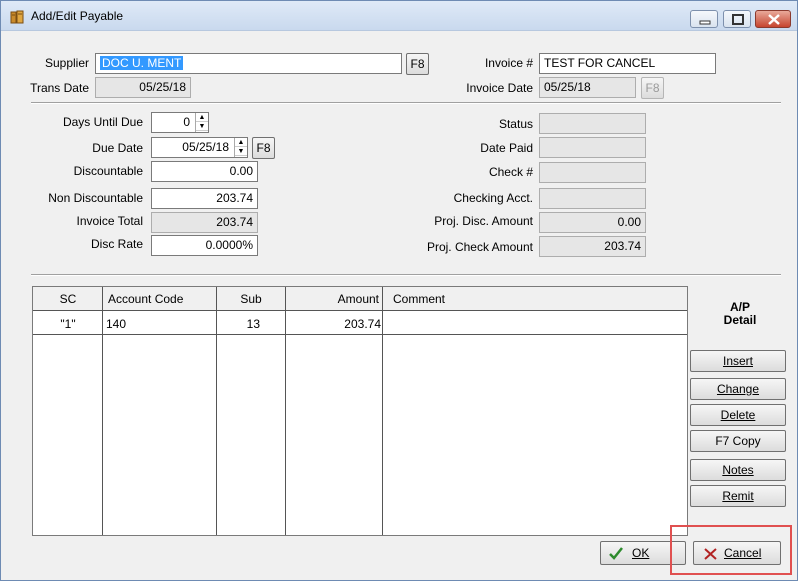 The image size is (798, 581). Describe the element at coordinates (592, 198) in the screenshot. I see `checking-acct-field` at that location.